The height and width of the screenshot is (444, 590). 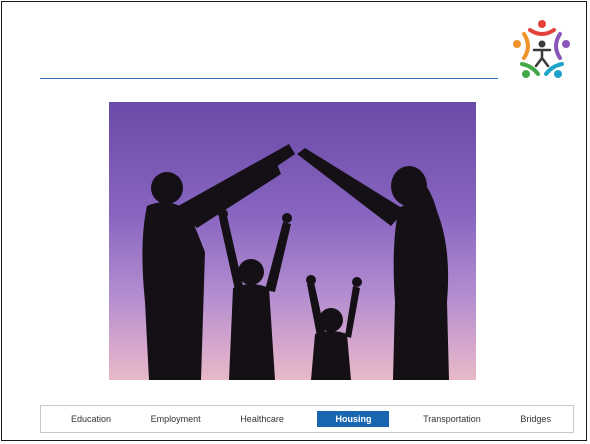 I want to click on nav-item-education: Education, so click(x=91, y=419).